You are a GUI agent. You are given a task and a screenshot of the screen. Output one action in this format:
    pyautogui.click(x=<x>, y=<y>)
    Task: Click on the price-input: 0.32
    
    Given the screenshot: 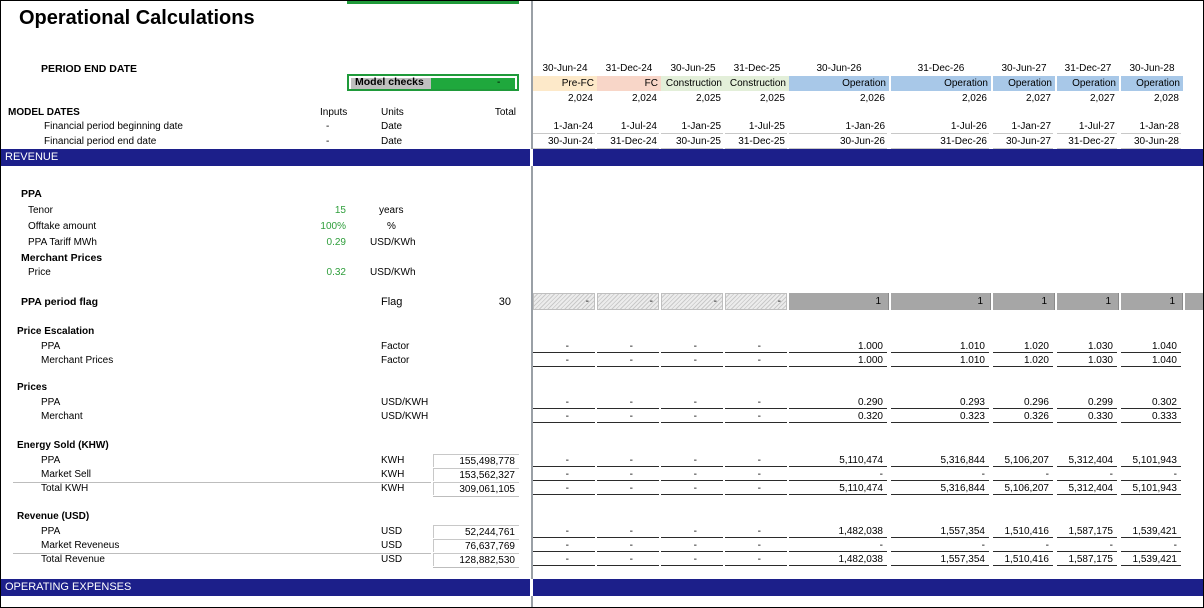 What is the action you would take?
    pyautogui.click(x=323, y=272)
    